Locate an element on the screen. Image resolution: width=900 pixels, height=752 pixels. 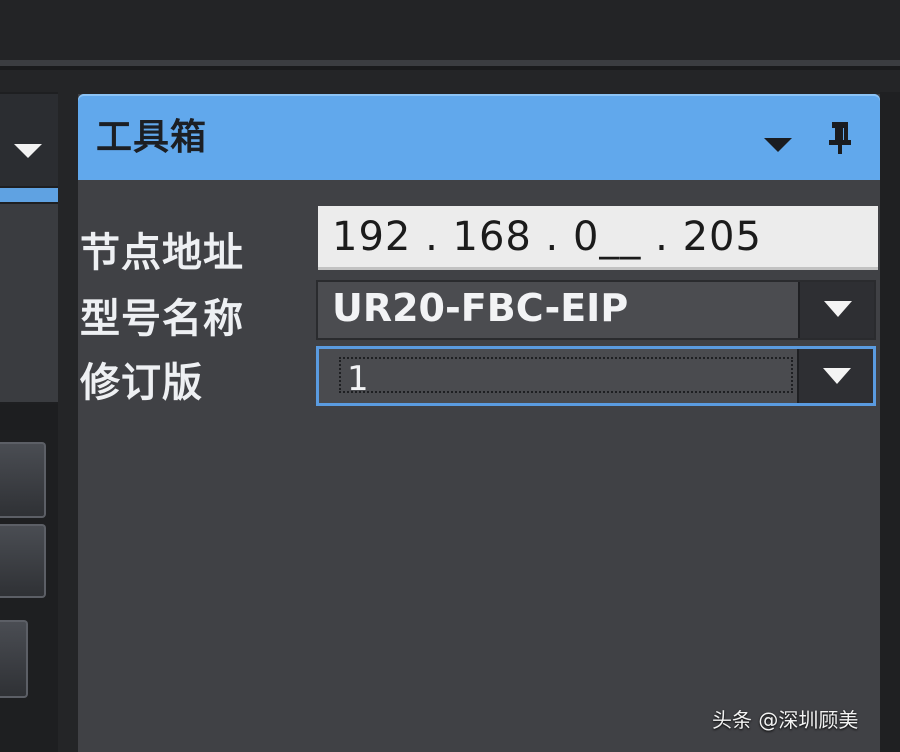
model-name-dropdown-button is located at coordinates (836, 310).